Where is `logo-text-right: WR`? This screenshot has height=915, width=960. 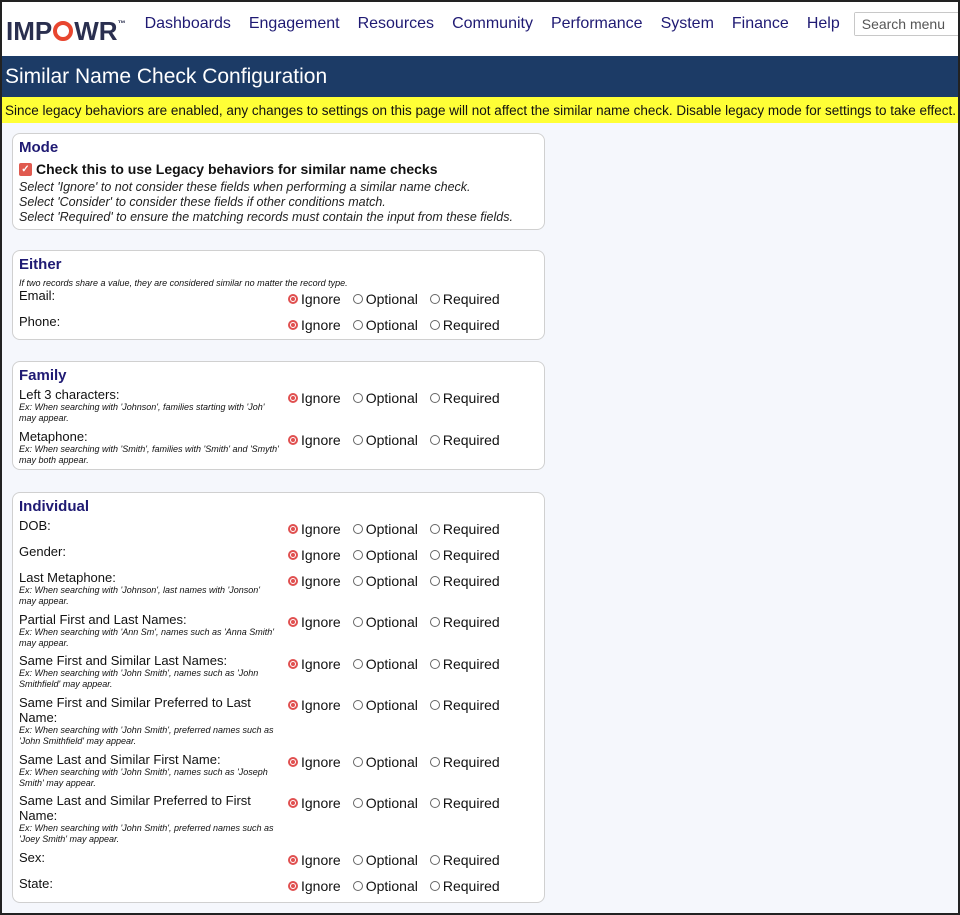 logo-text-right: WR is located at coordinates (96, 30).